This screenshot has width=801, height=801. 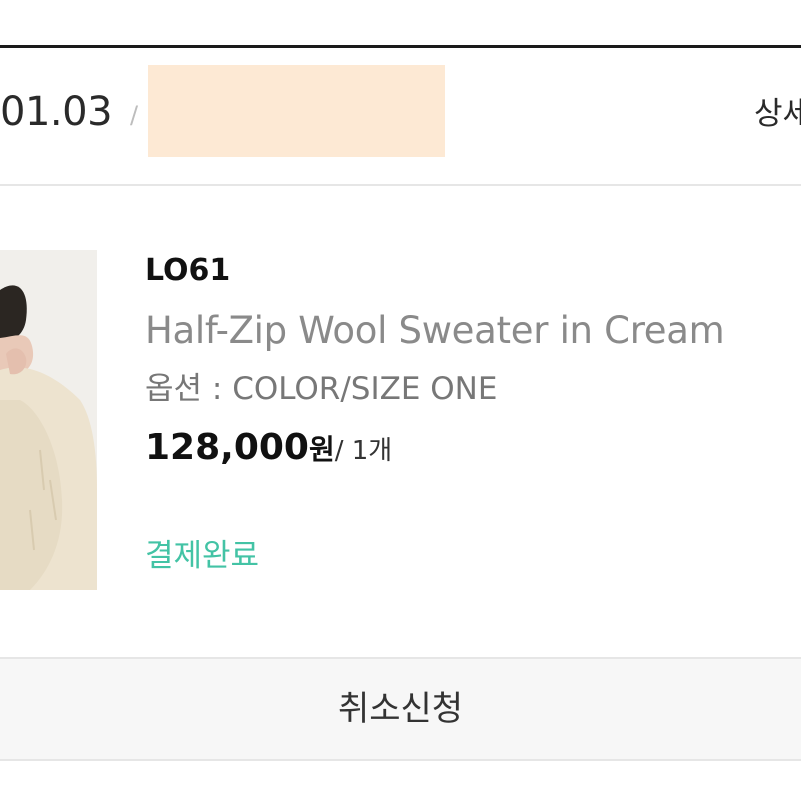 I want to click on product-price: 128,000원/ 1개, so click(x=268, y=449).